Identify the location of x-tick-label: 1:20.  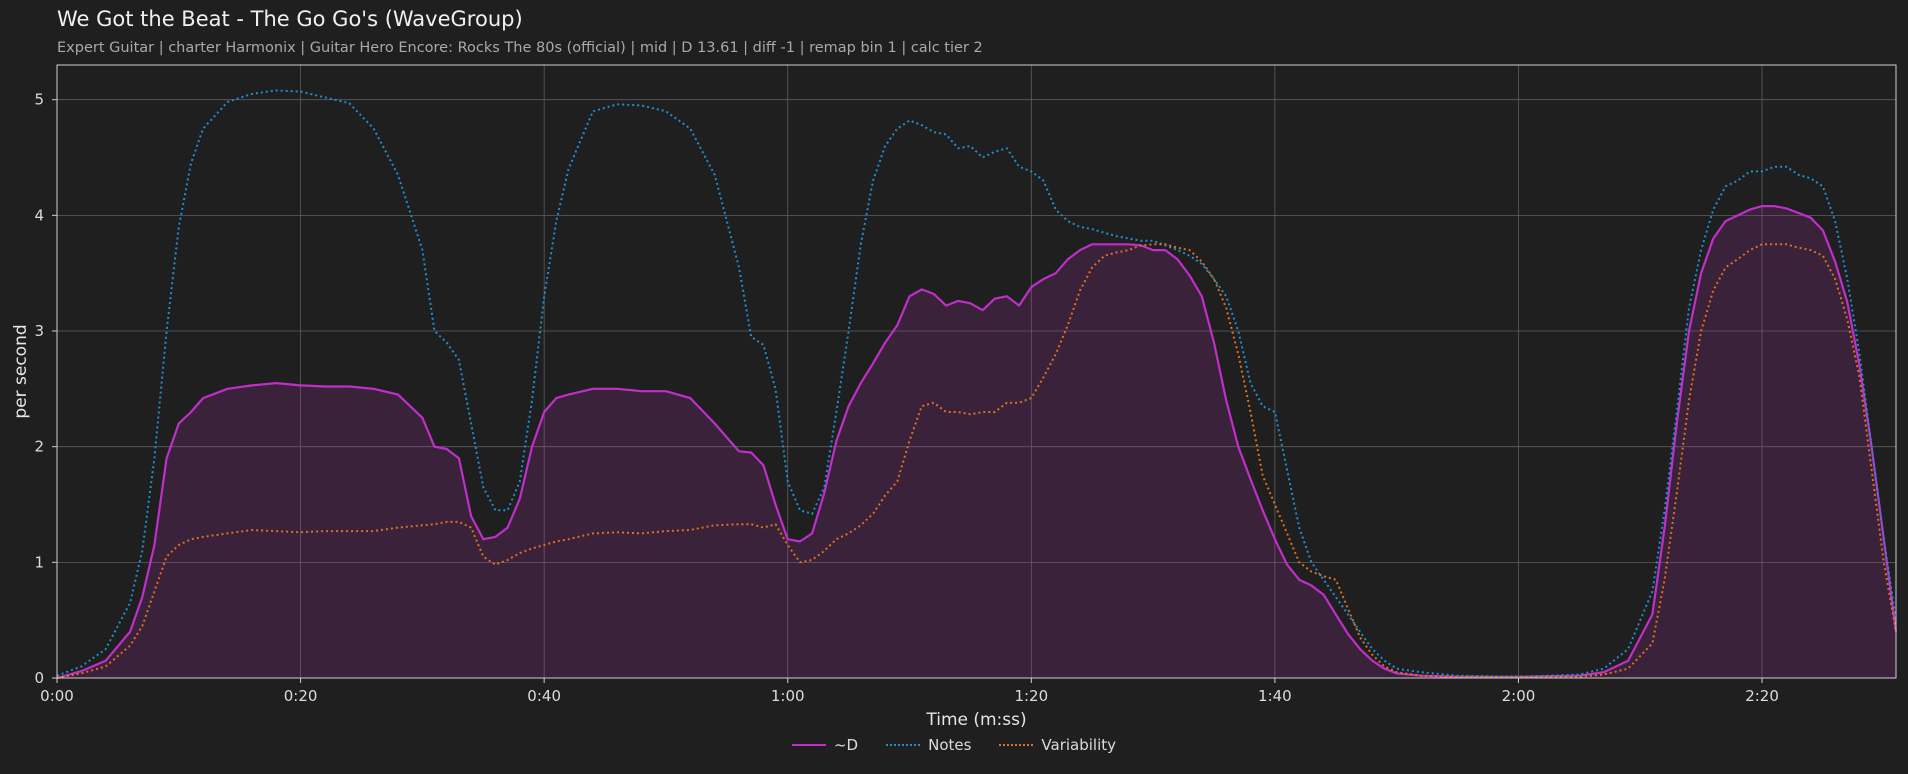
(1031, 696).